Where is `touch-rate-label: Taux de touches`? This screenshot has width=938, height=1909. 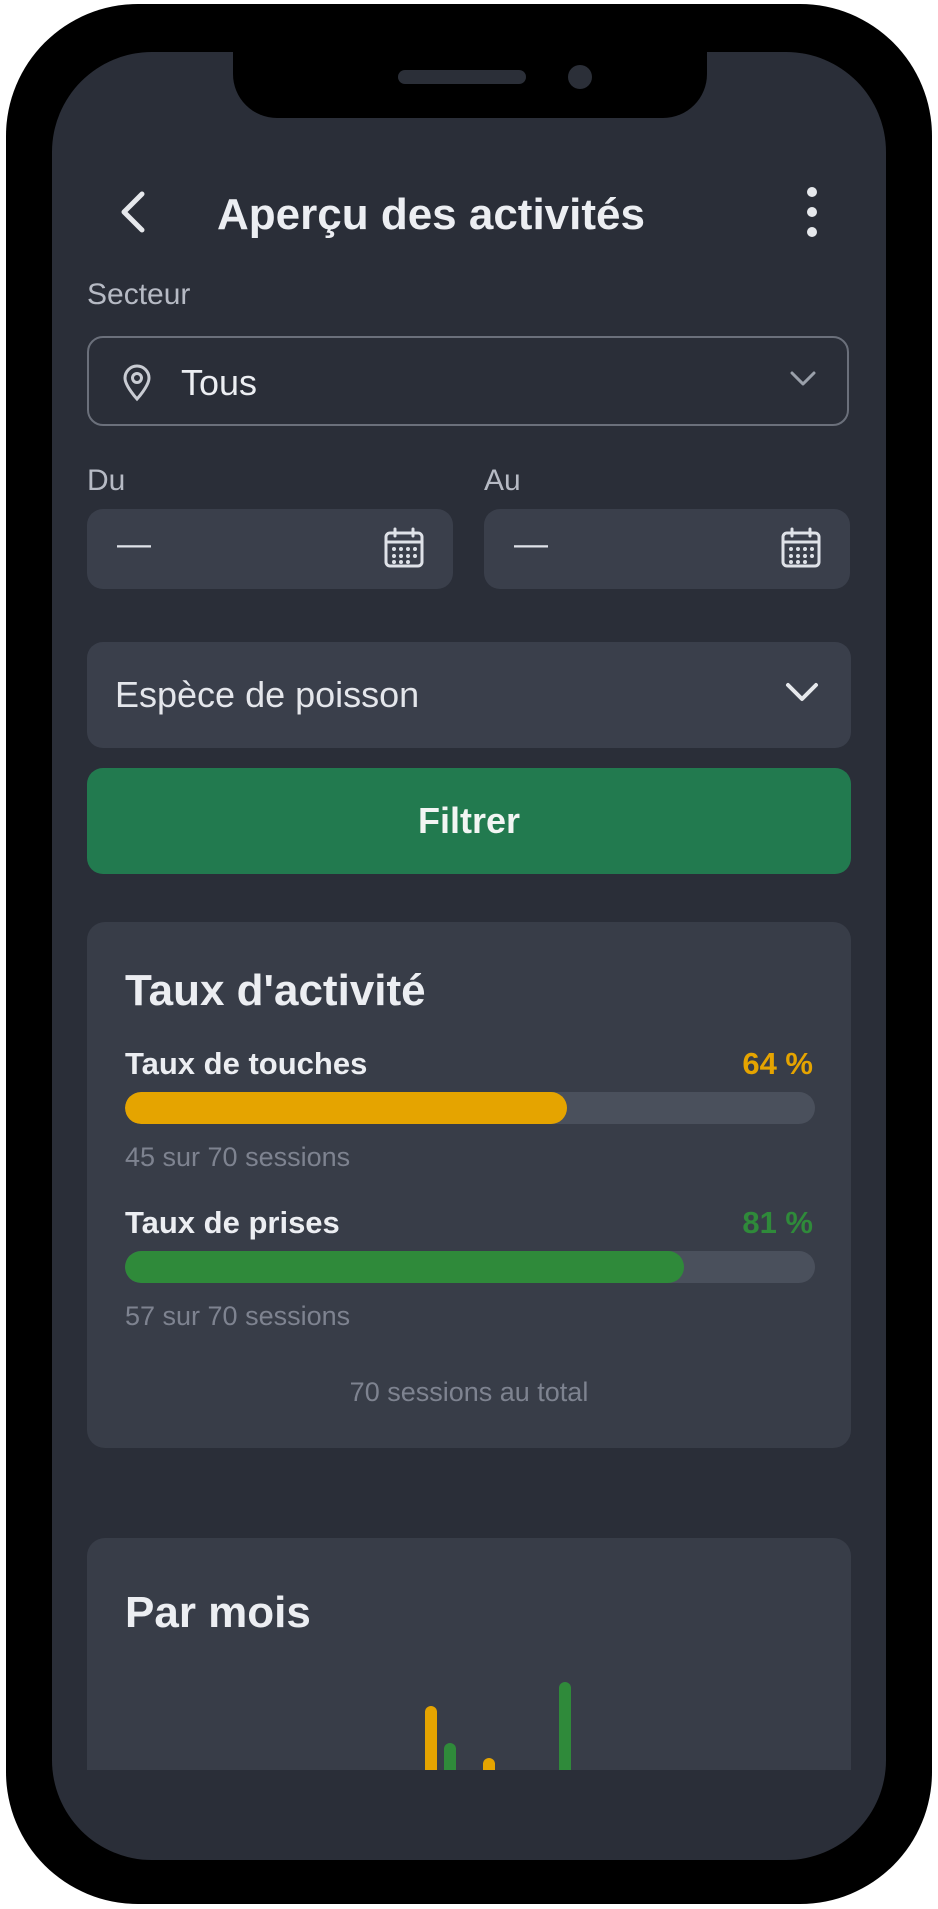 touch-rate-label: Taux de touches is located at coordinates (246, 1063).